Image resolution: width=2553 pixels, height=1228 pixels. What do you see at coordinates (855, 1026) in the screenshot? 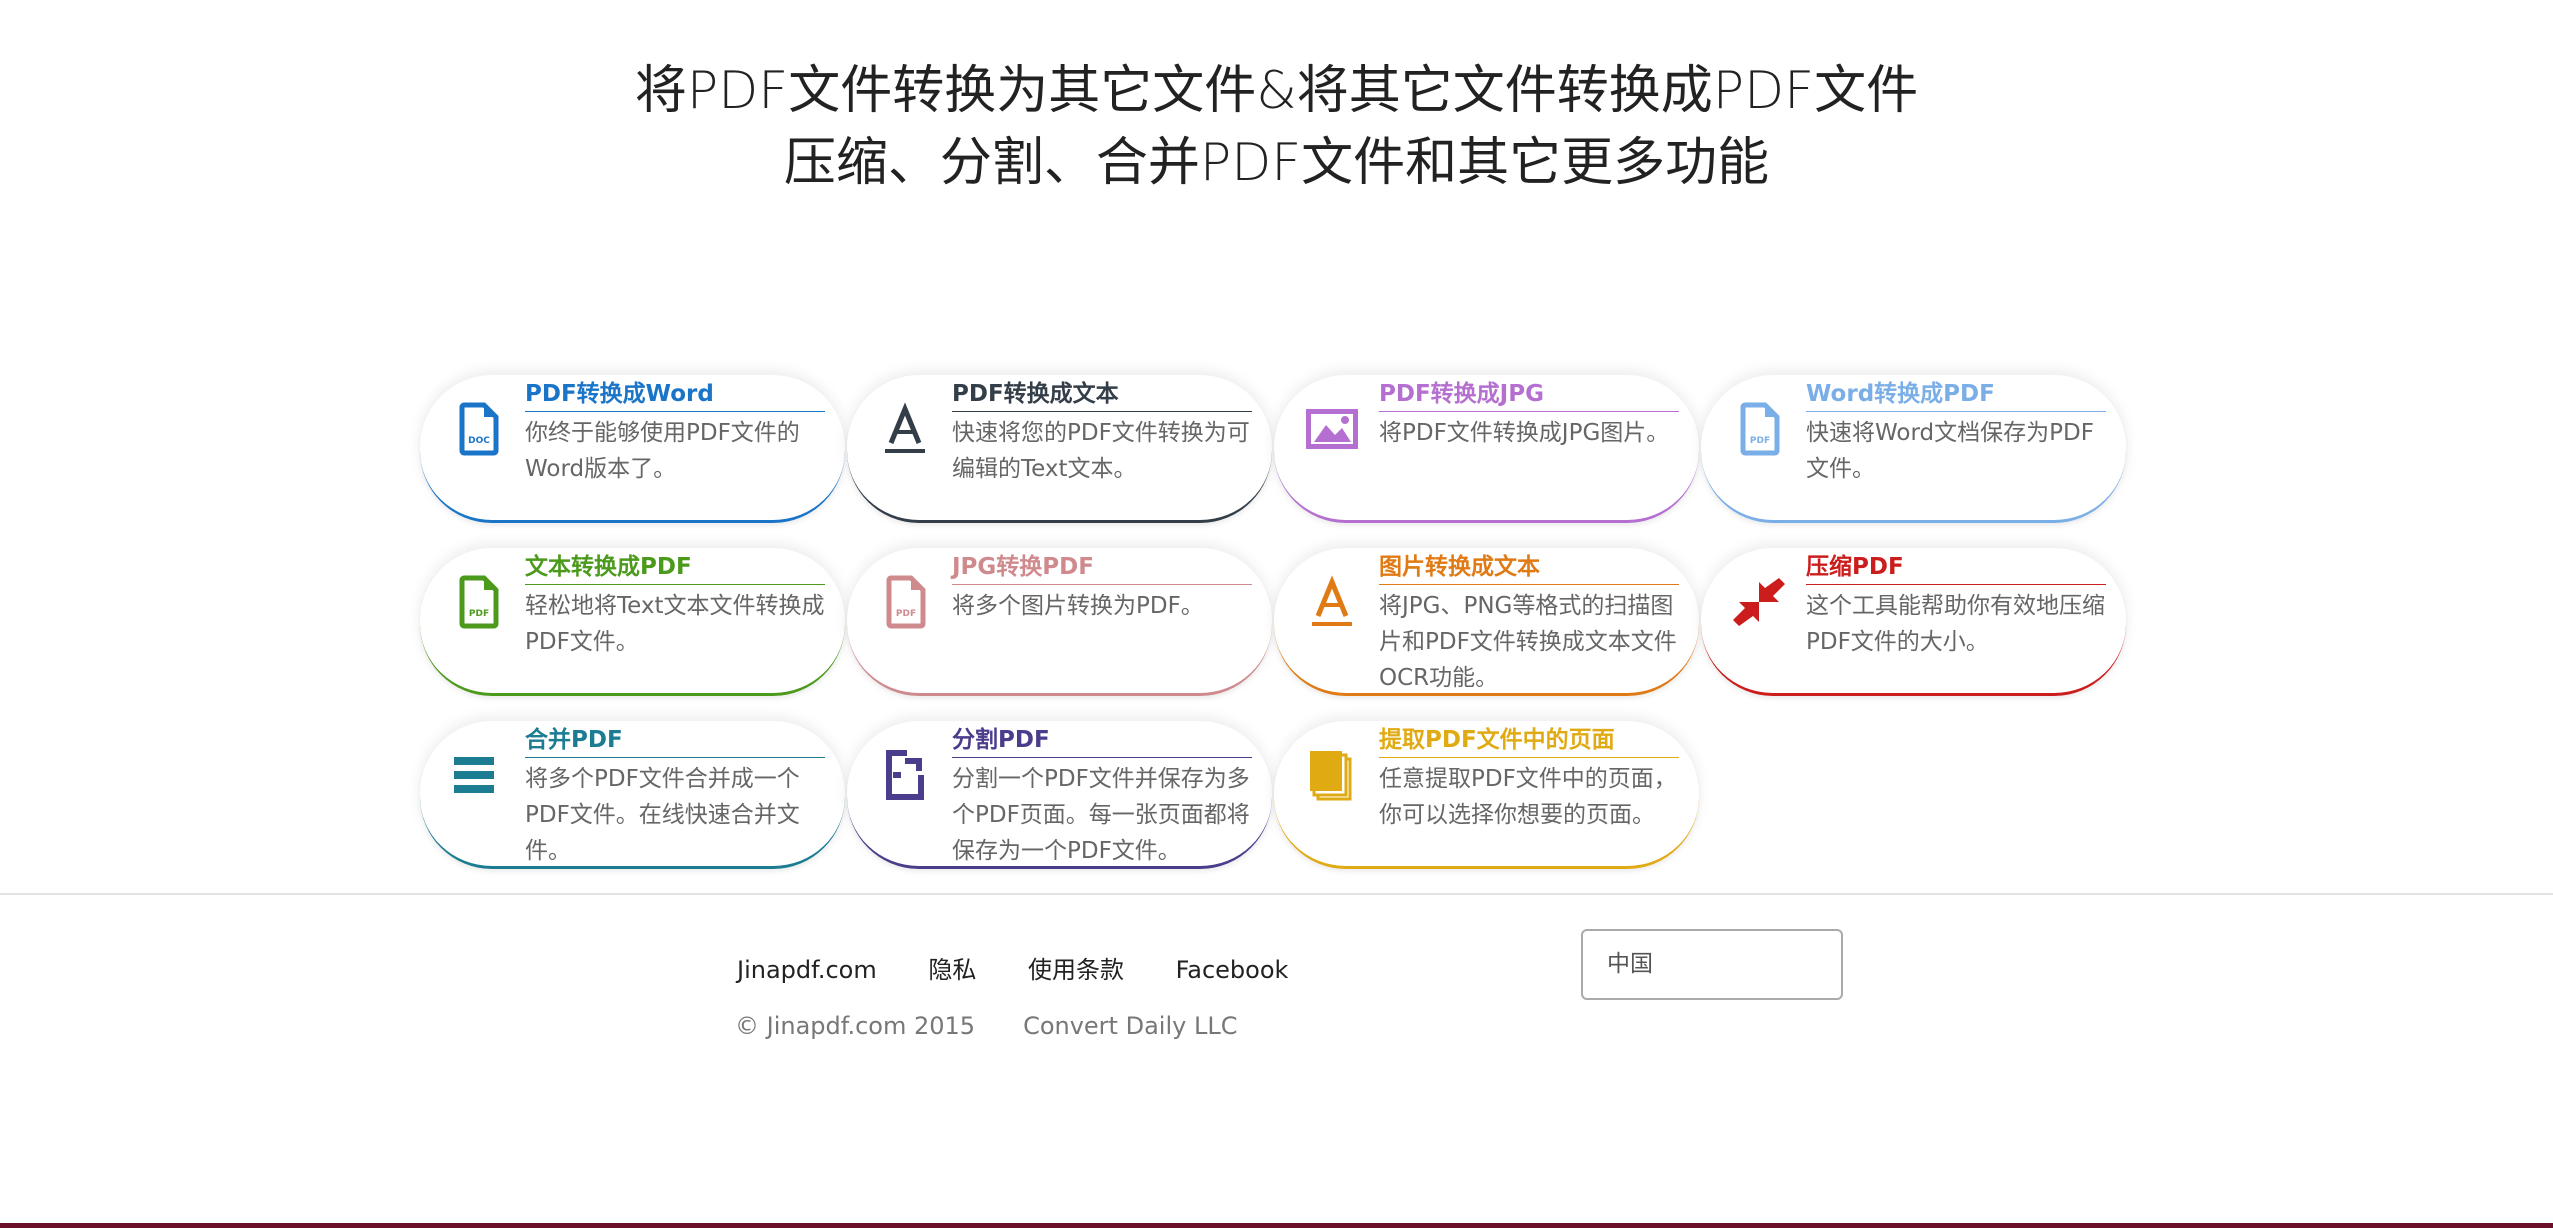
I see `copyright-text: © Jinapdf.com 2015` at bounding box center [855, 1026].